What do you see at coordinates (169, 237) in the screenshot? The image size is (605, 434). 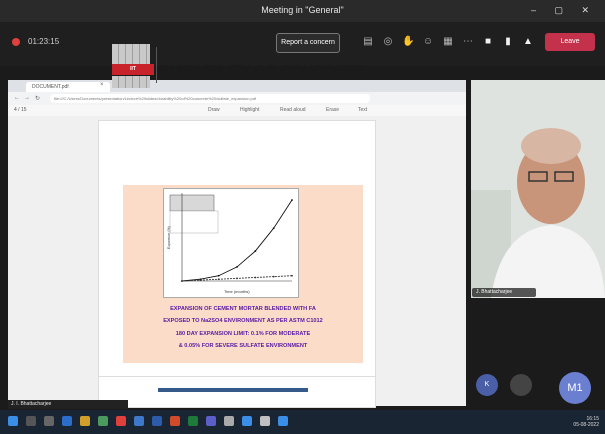 I see `chart-ylabel: Expansion (%)` at bounding box center [169, 237].